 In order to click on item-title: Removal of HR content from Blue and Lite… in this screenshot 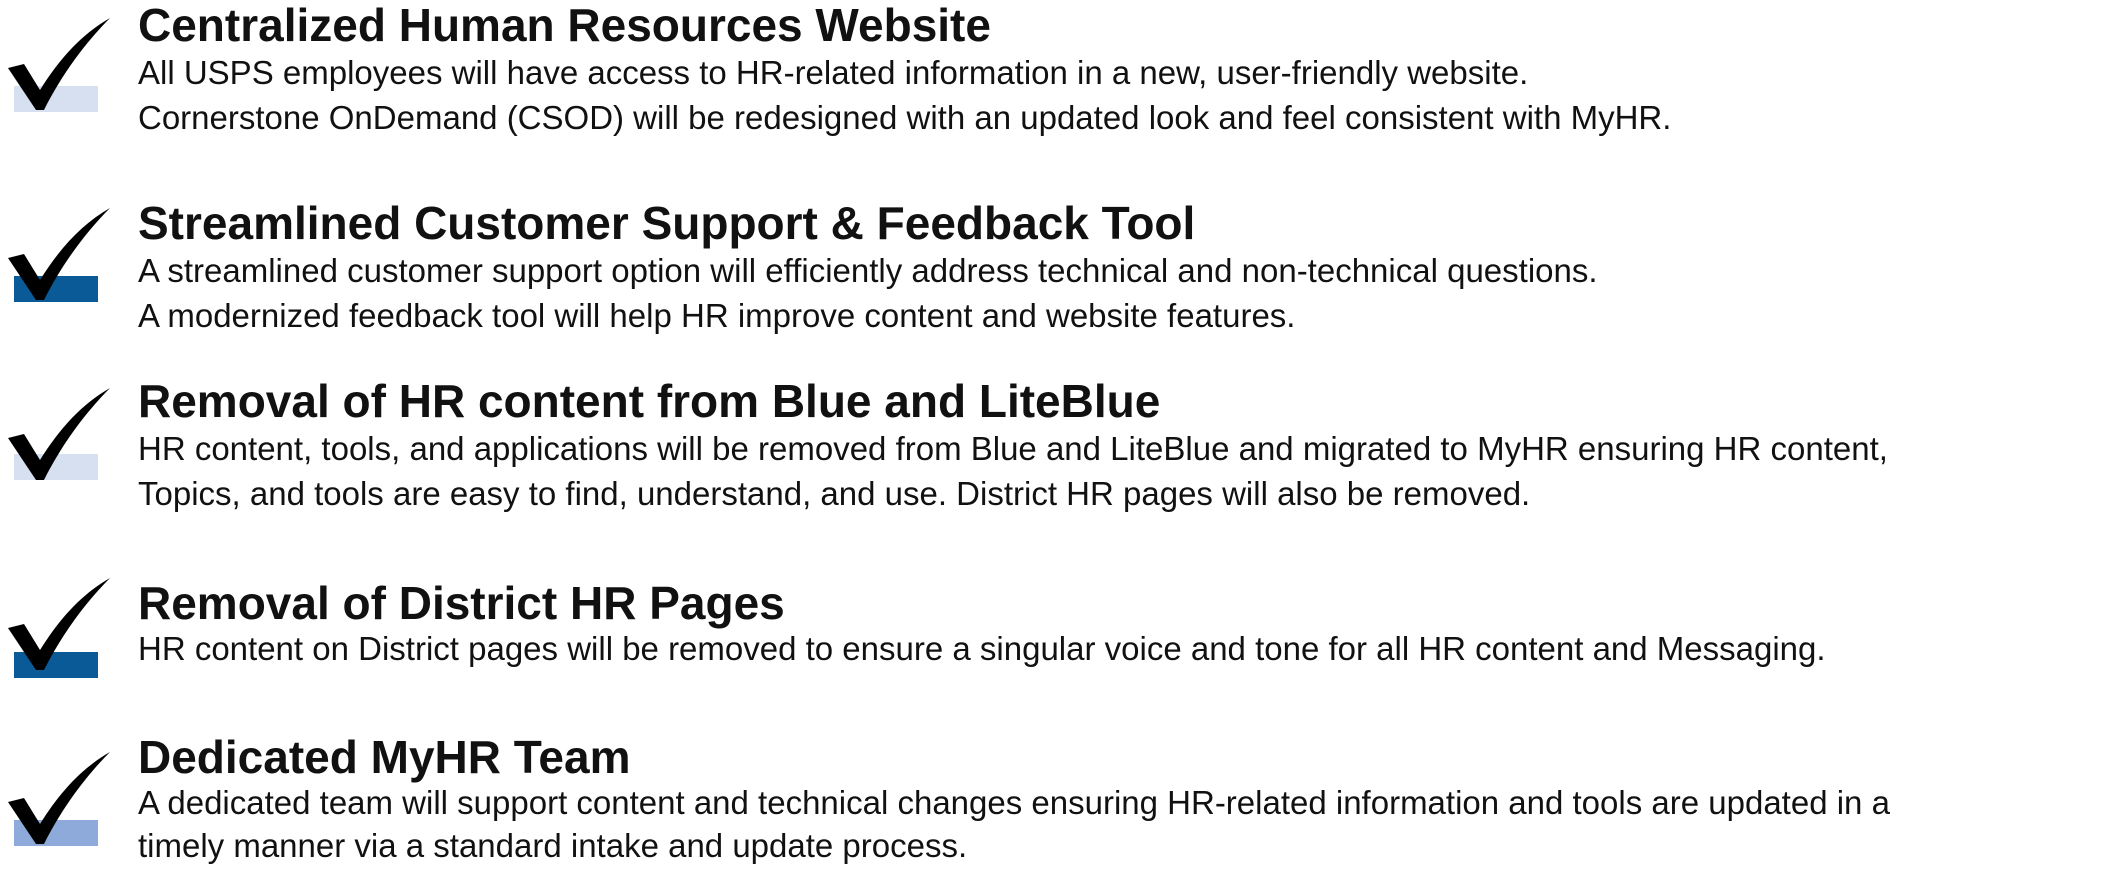, I will do `click(649, 401)`.